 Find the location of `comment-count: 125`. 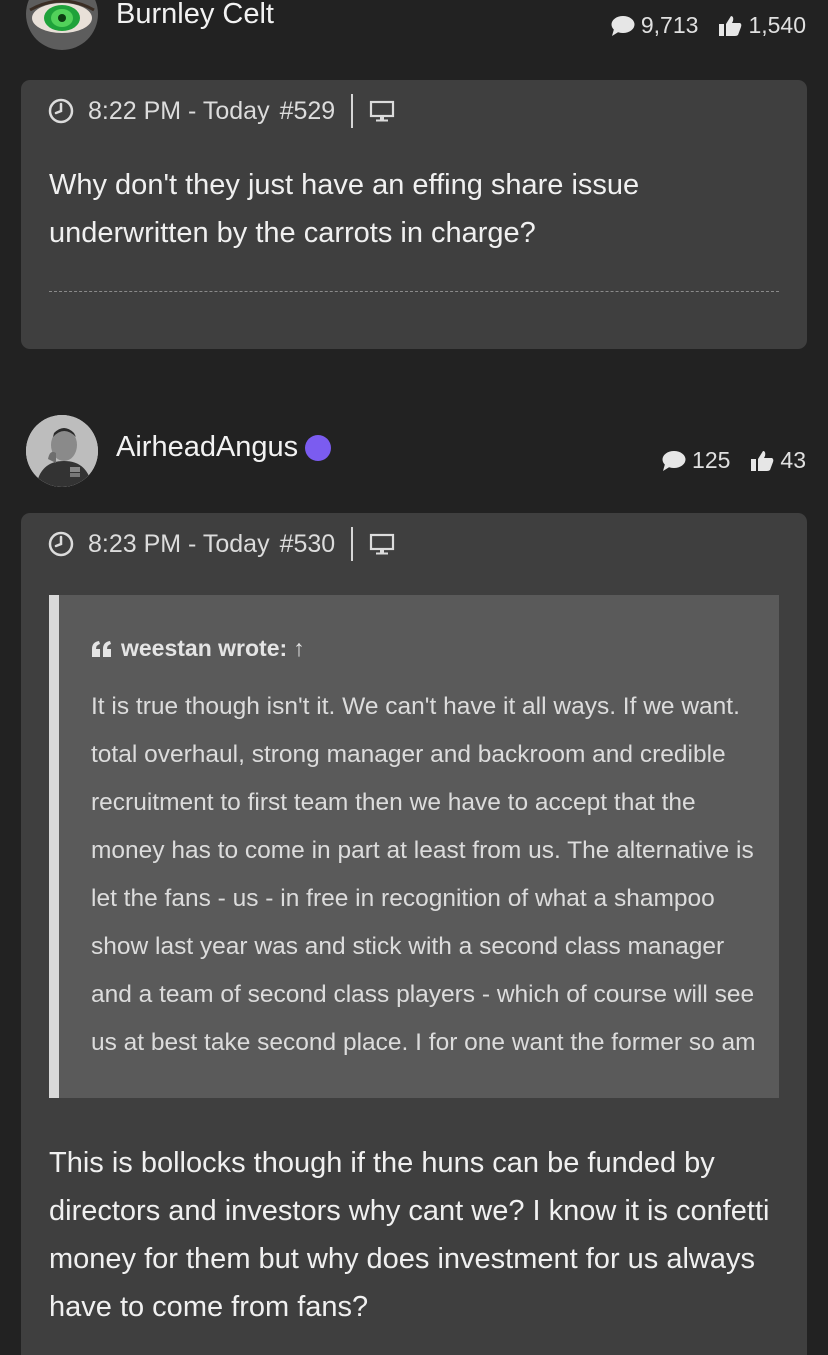

comment-count: 125 is located at coordinates (696, 460).